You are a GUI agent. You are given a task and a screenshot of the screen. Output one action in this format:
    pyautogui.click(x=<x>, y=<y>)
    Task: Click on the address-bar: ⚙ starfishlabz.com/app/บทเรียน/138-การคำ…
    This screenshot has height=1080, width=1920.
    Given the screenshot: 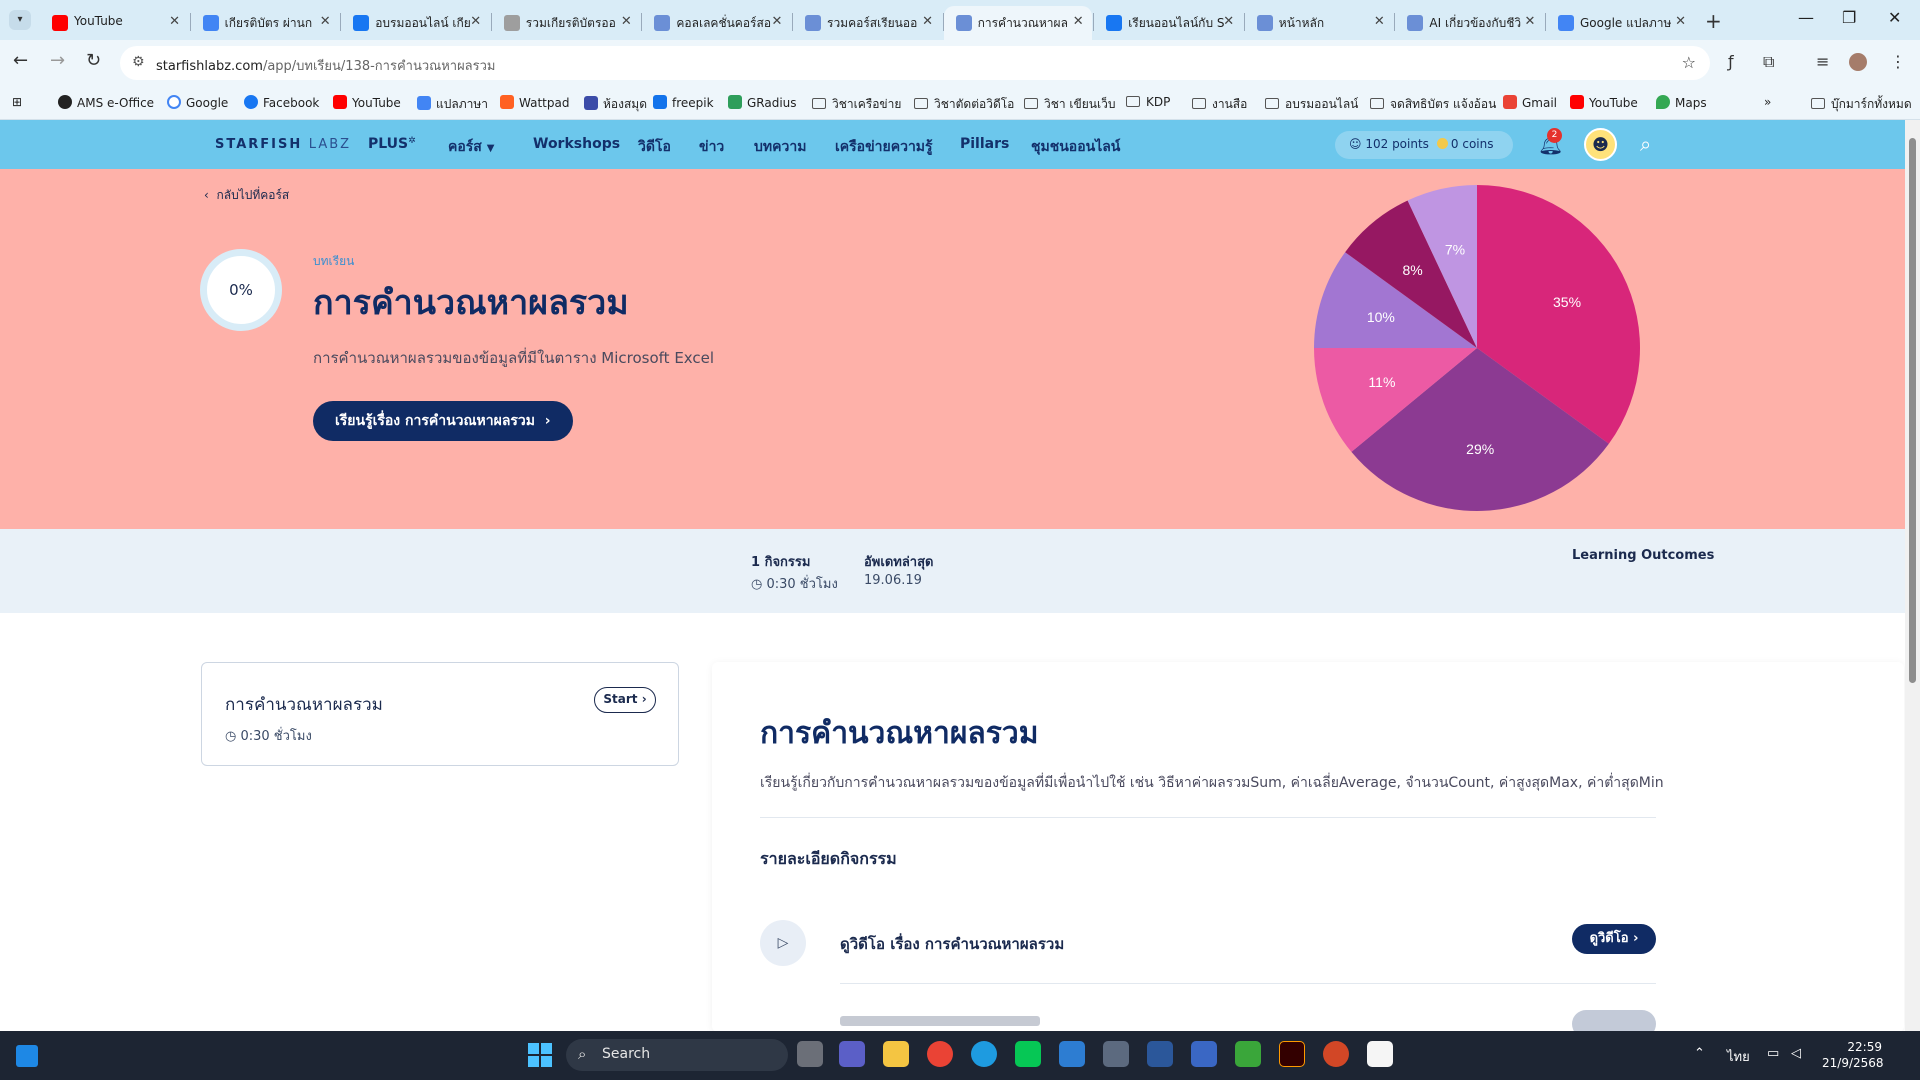 What is the action you would take?
    pyautogui.click(x=915, y=63)
    